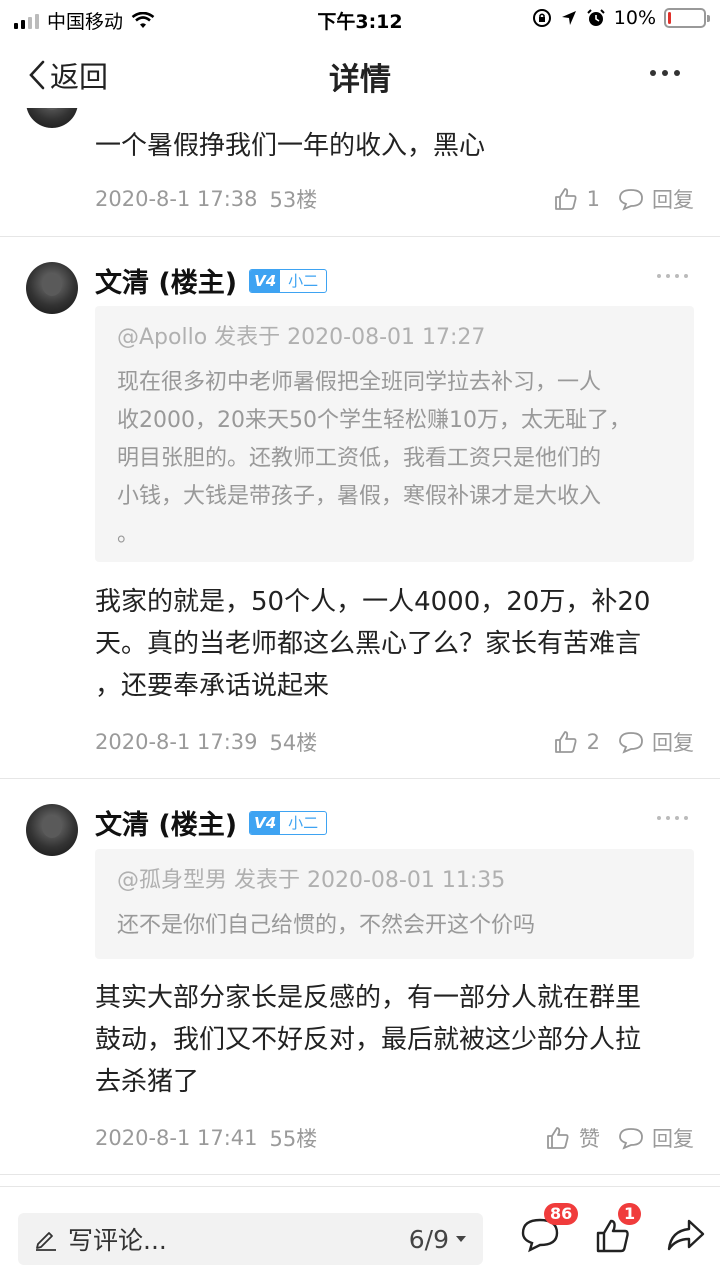 Image resolution: width=720 pixels, height=1280 pixels. I want to click on quote-body: 还不是你们自己给惯的，不然会开这个价吗, so click(326, 925).